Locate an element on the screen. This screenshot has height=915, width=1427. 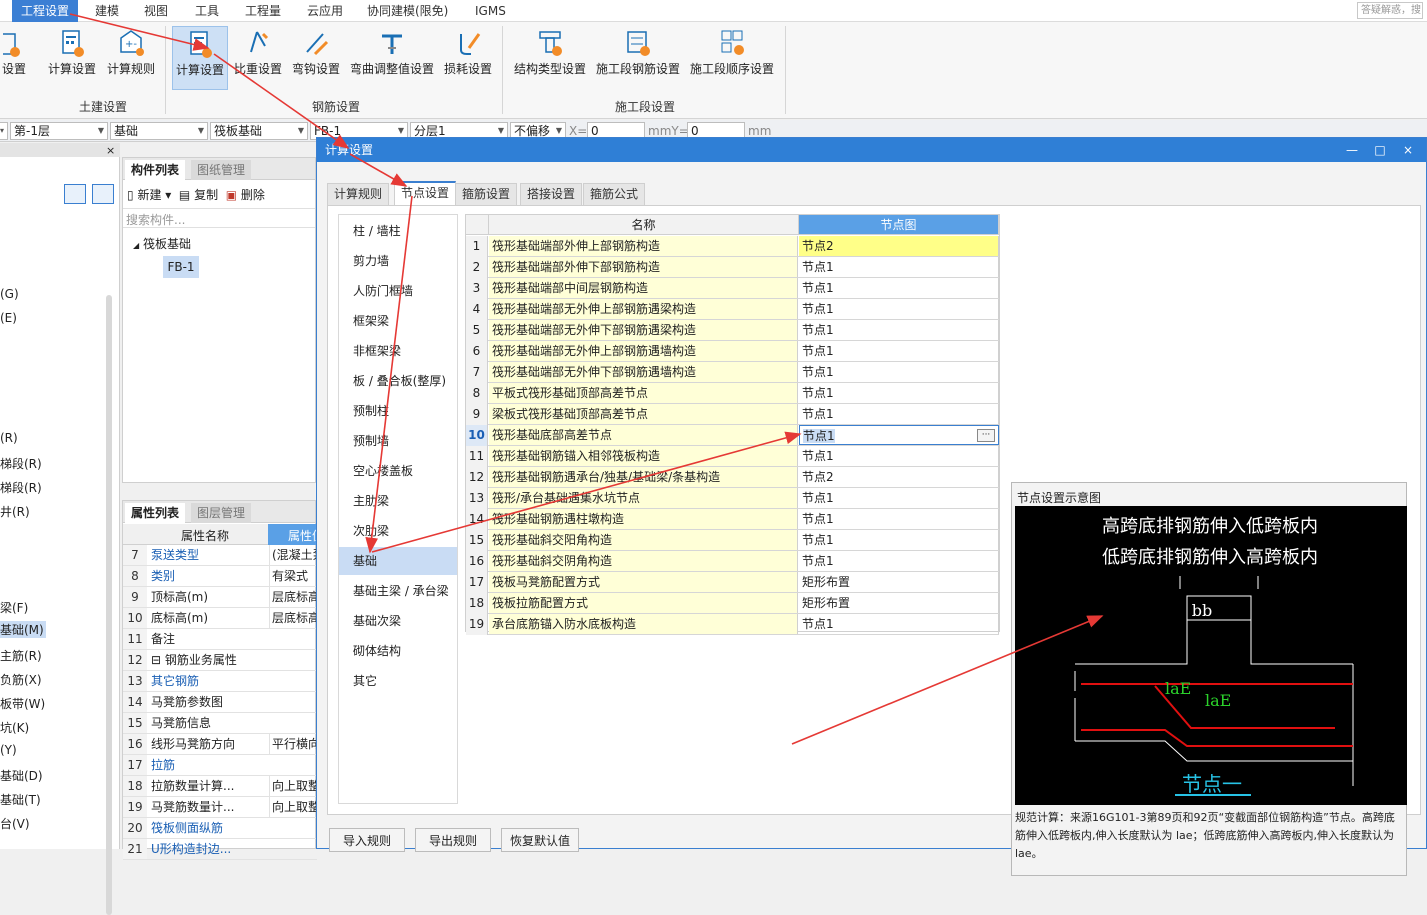
restore-defaults-button: 恢复默认值 is located at coordinates (540, 840).